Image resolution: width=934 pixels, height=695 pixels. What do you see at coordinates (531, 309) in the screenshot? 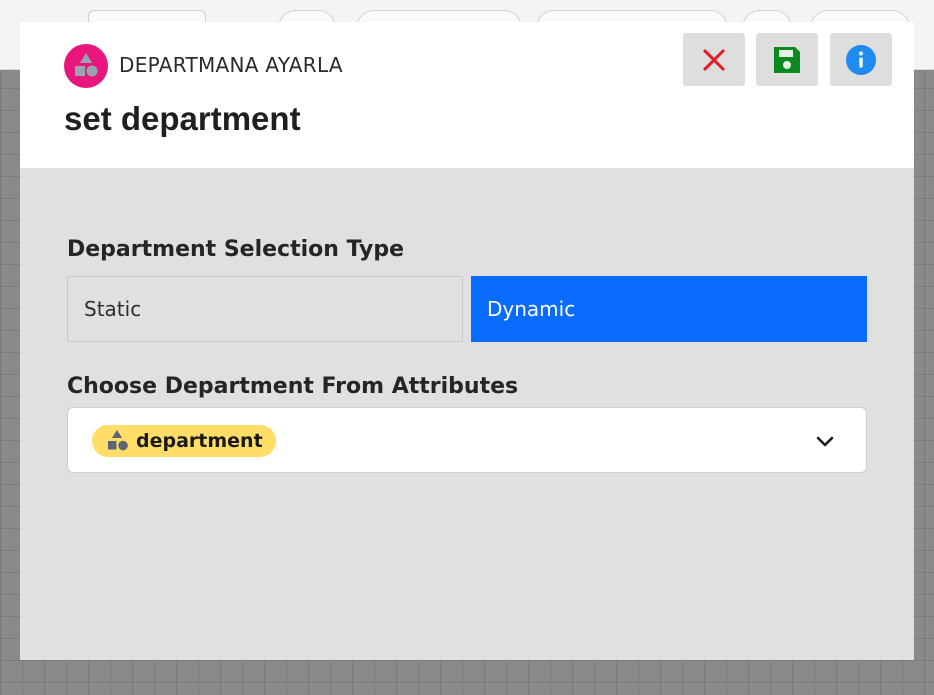
I see `dynamic-option-label: Dynamic` at bounding box center [531, 309].